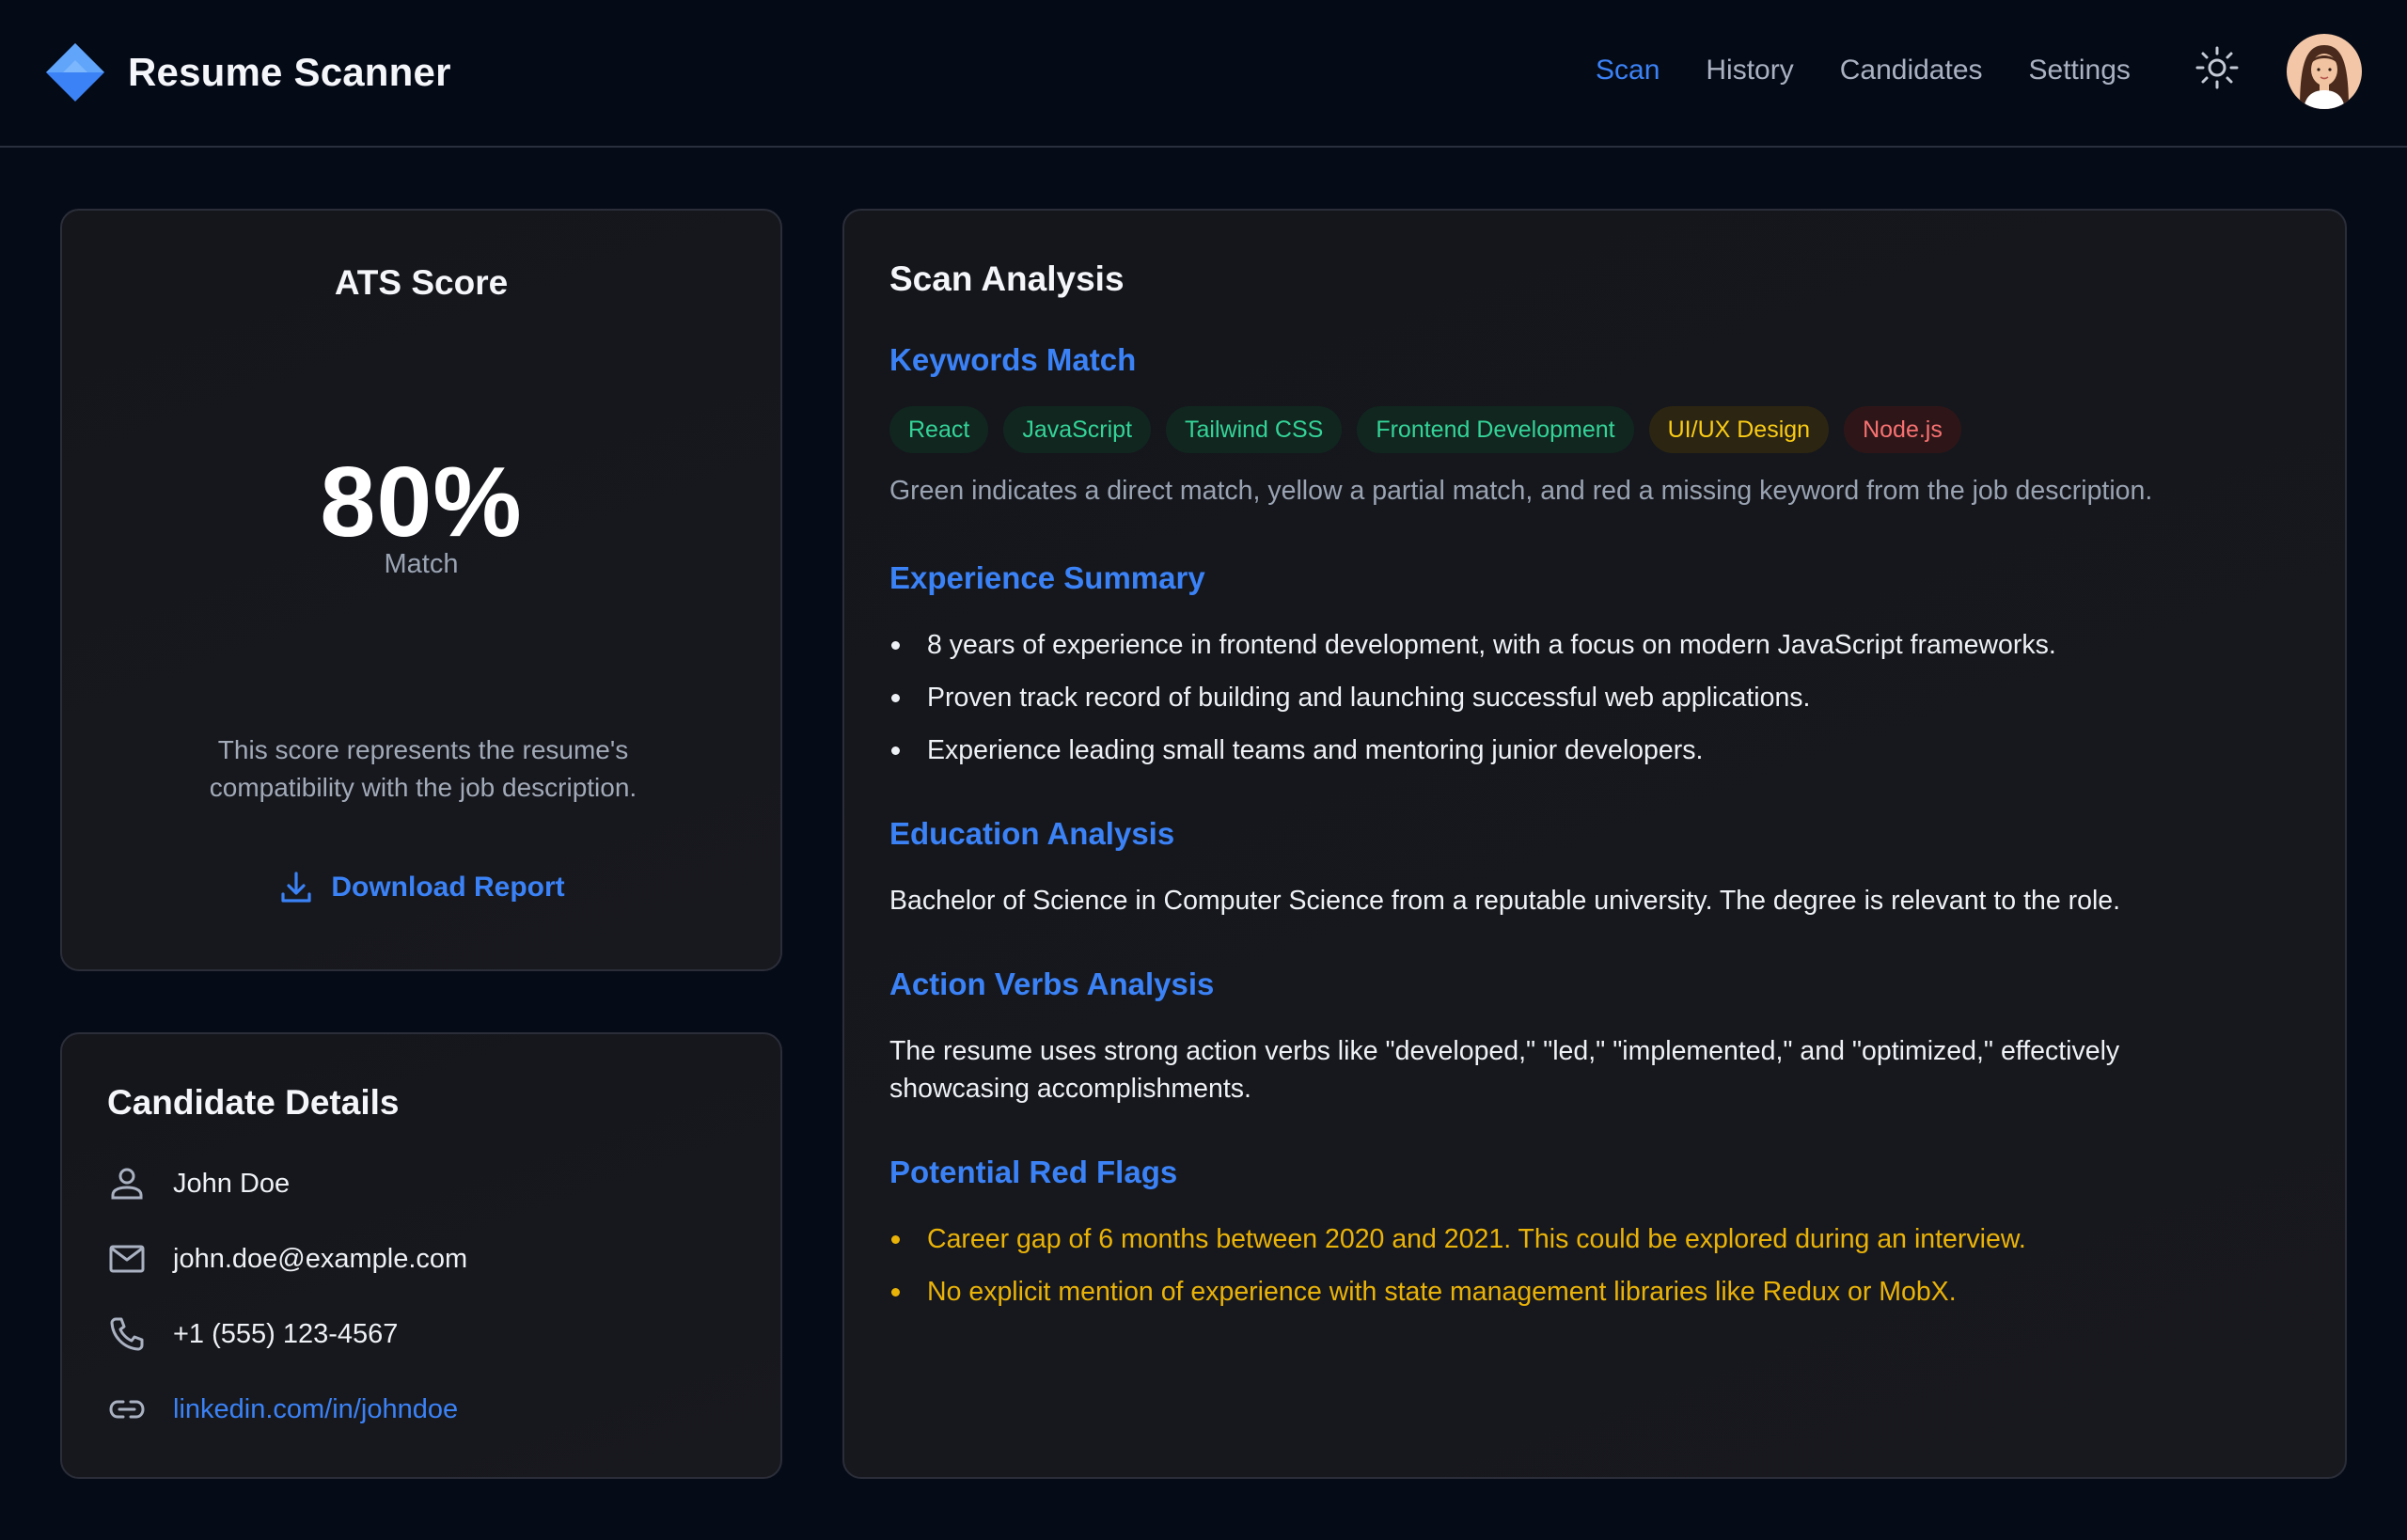  I want to click on link-icon, so click(127, 1409).